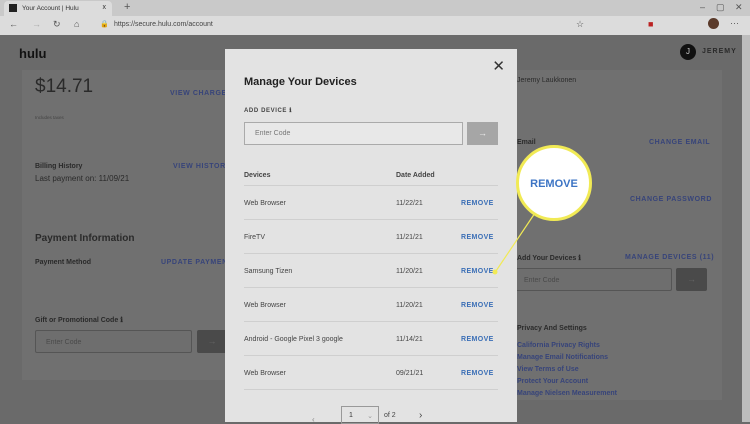 The image size is (750, 424). I want to click on callout-text: REMOVE, so click(554, 184).